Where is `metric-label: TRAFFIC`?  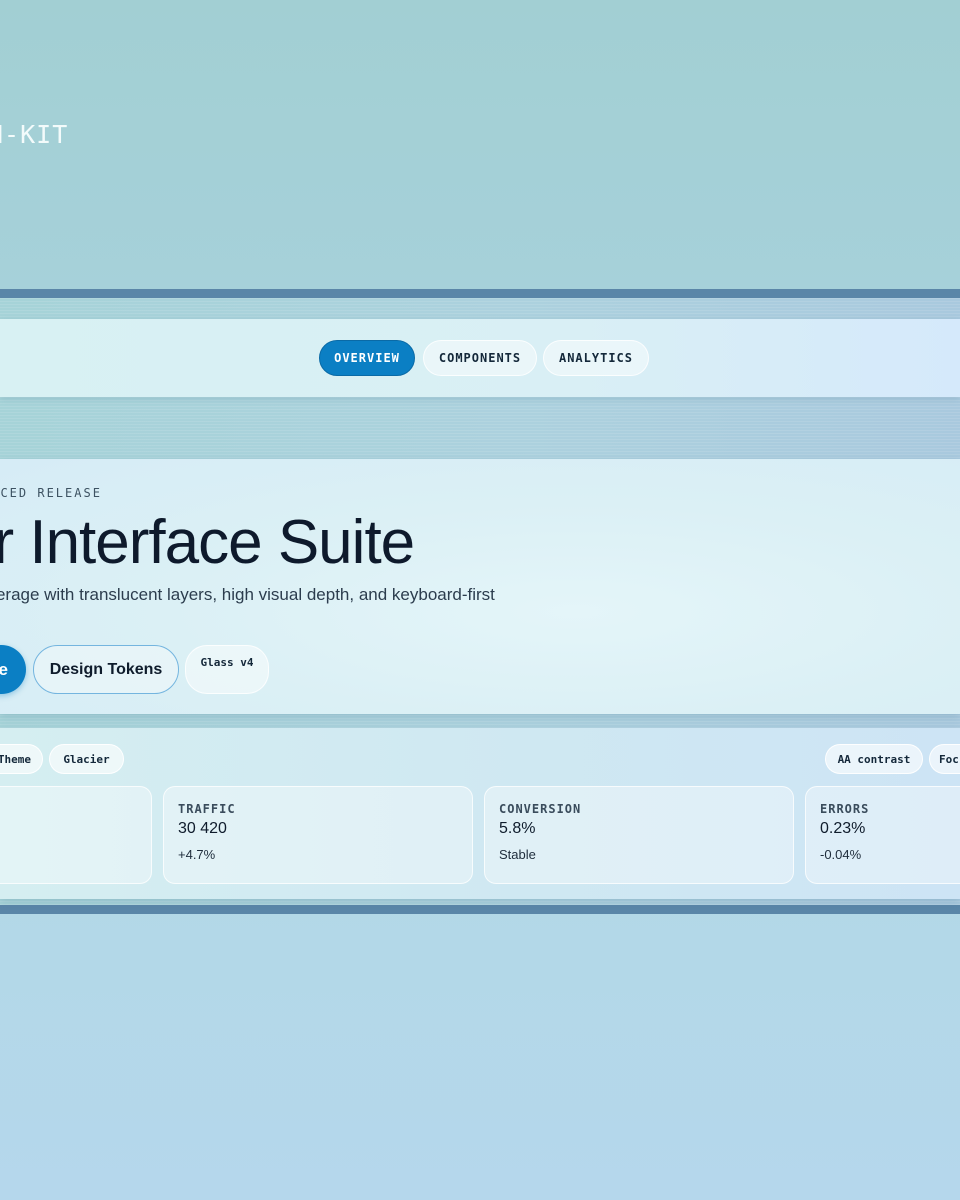
metric-label: TRAFFIC is located at coordinates (207, 809).